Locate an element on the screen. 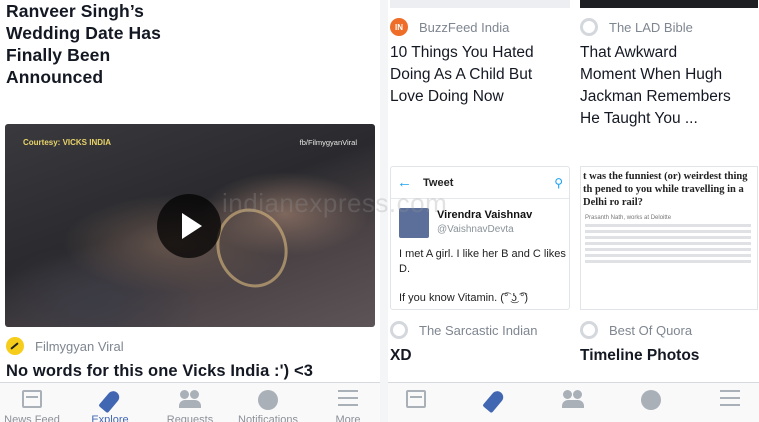 The image size is (759, 422). tab-label: News Feed is located at coordinates (32, 418).